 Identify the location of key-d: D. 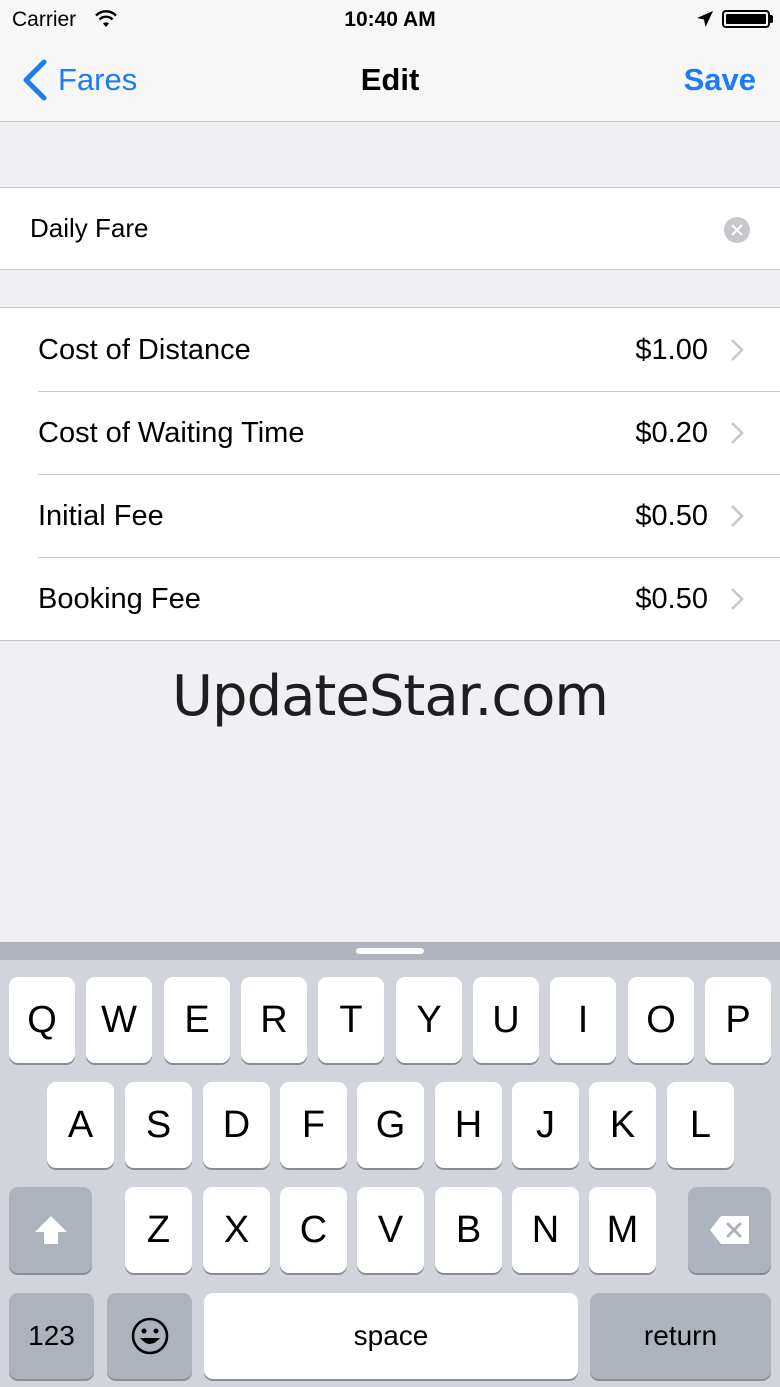
(236, 1125).